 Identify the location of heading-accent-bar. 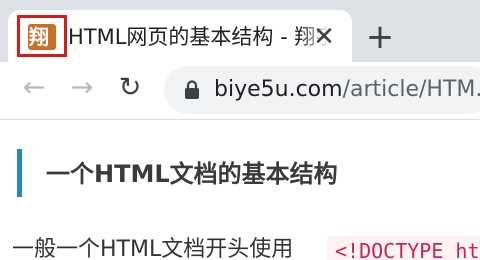
(19, 173).